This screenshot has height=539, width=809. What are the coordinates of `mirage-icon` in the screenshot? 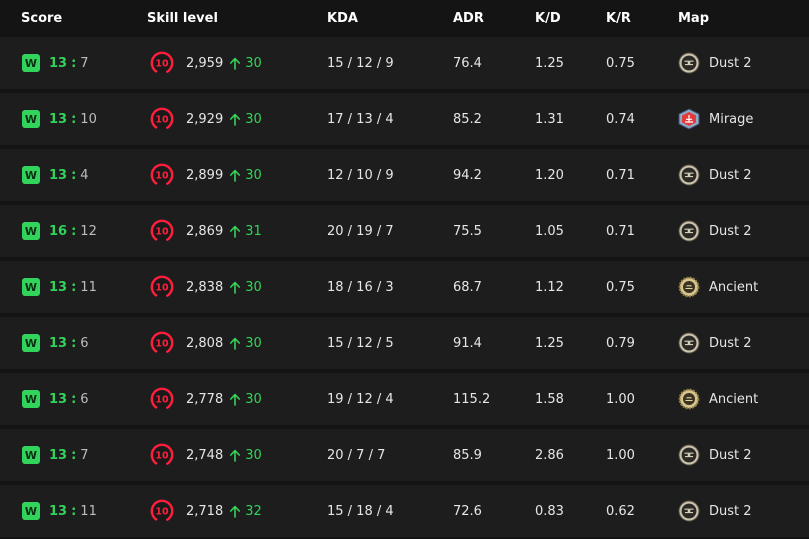 It's located at (689, 119).